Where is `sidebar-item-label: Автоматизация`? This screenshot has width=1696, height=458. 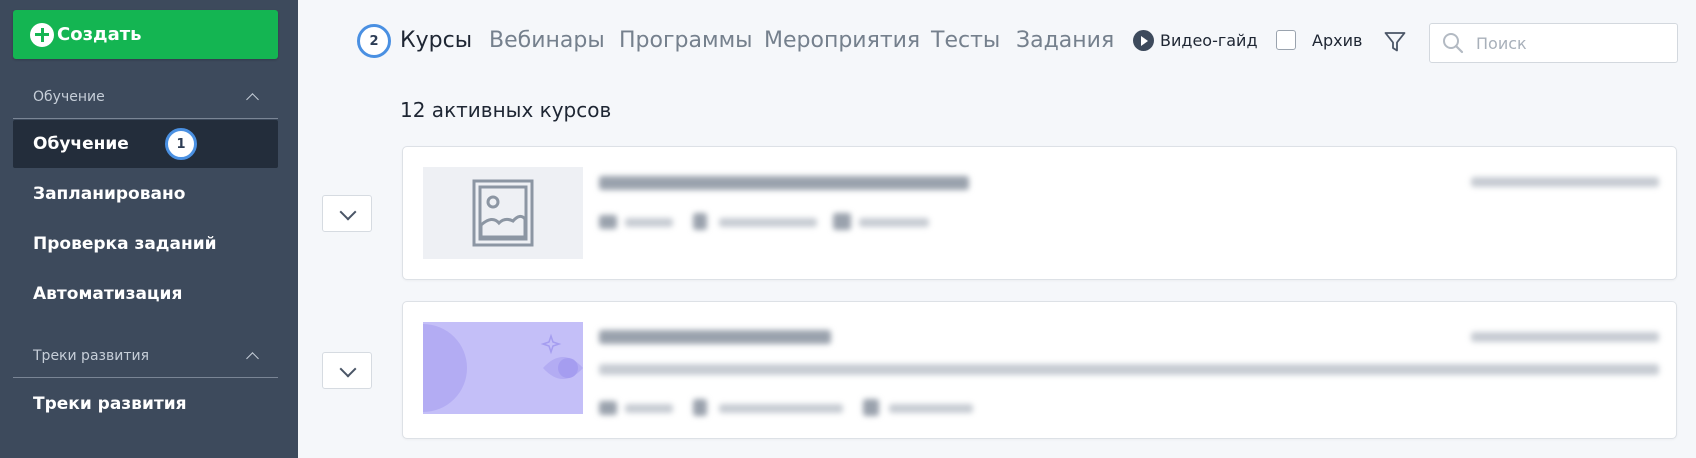 sidebar-item-label: Автоматизация is located at coordinates (108, 294).